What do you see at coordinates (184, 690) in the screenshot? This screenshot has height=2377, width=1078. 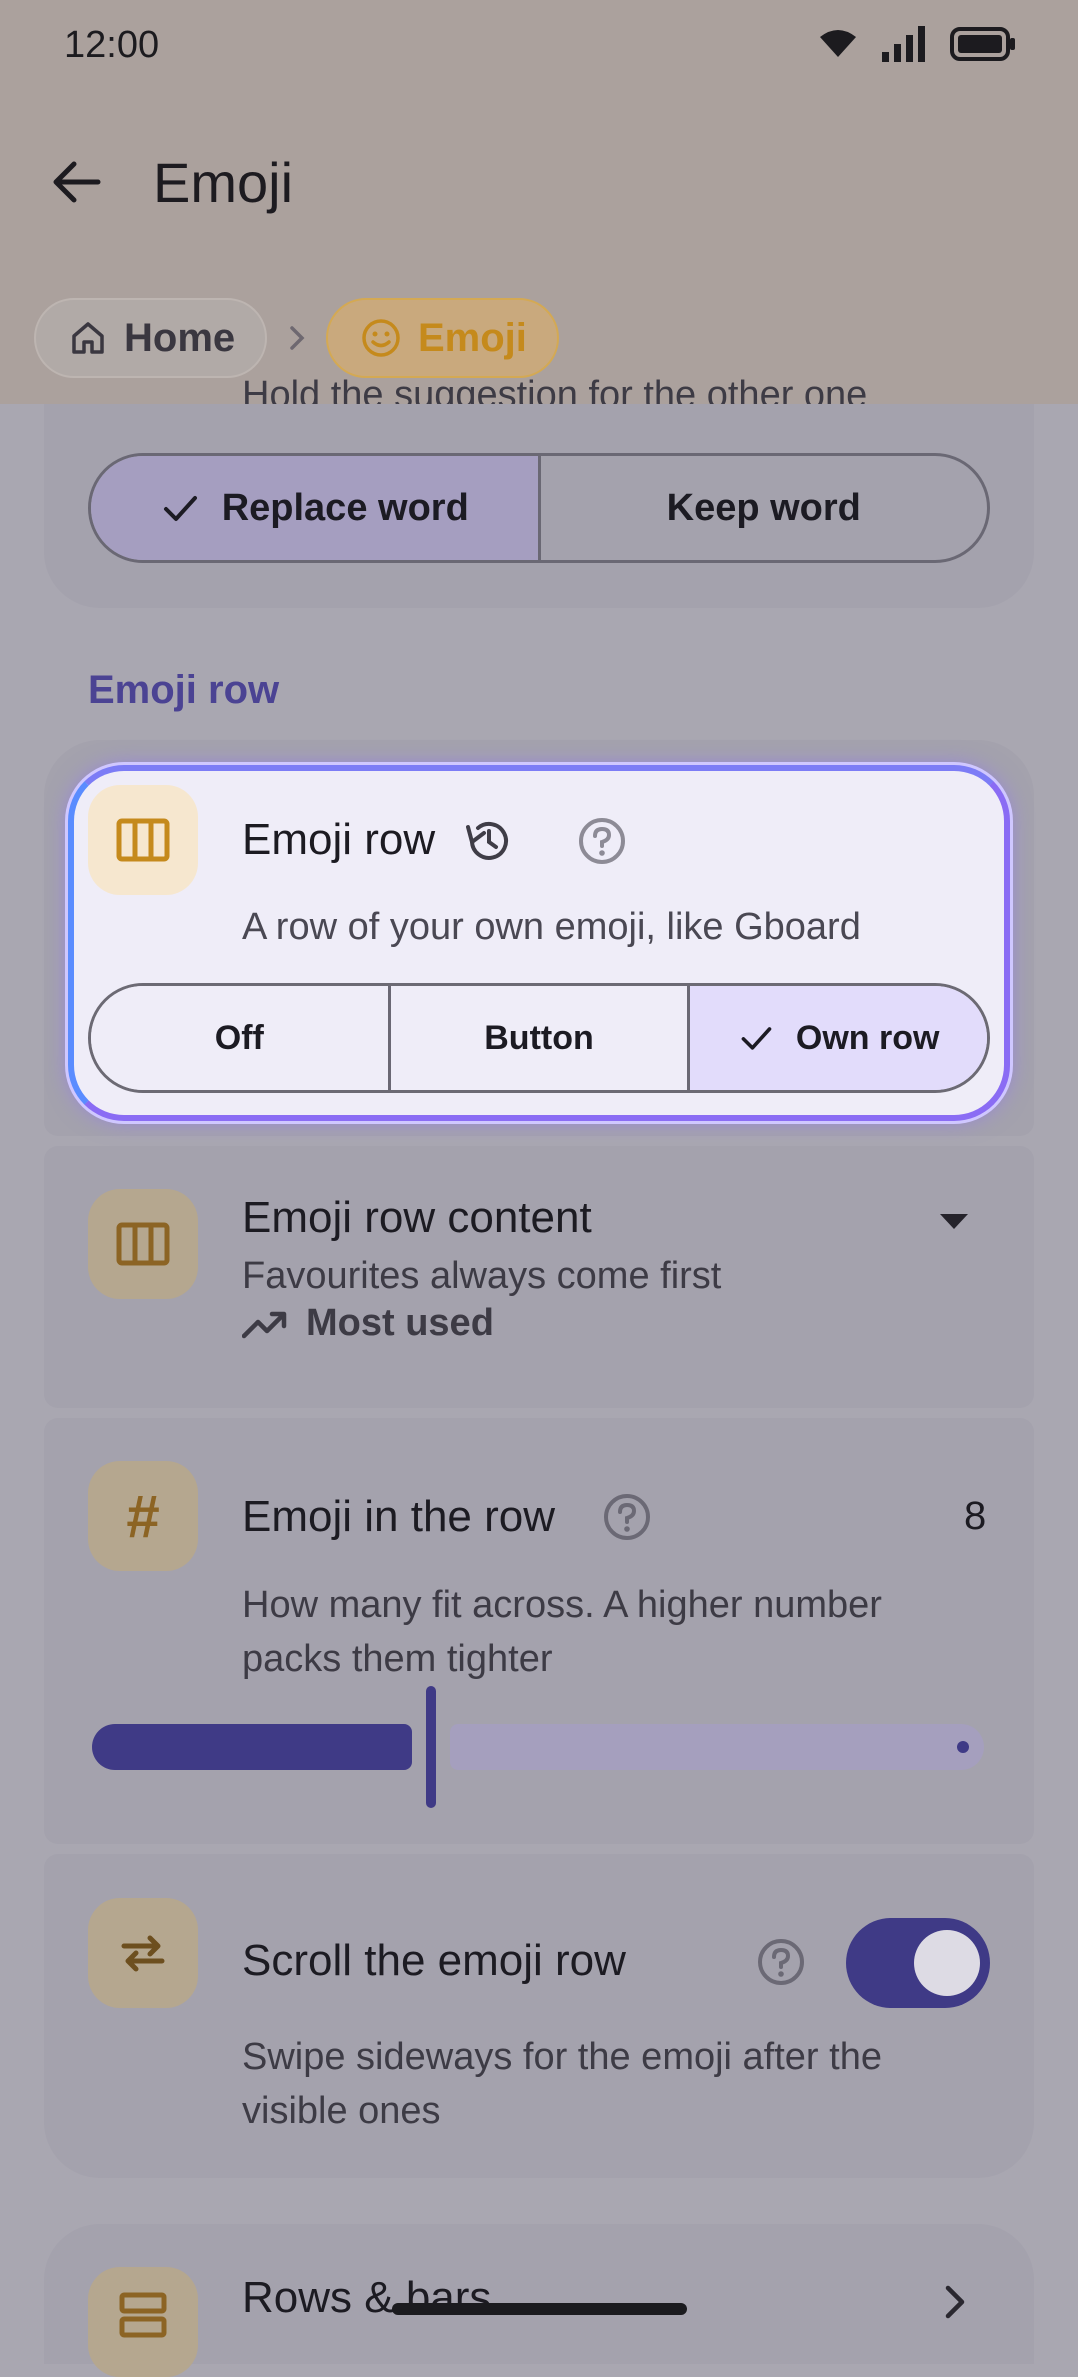 I see `section-label: Emoji row` at bounding box center [184, 690].